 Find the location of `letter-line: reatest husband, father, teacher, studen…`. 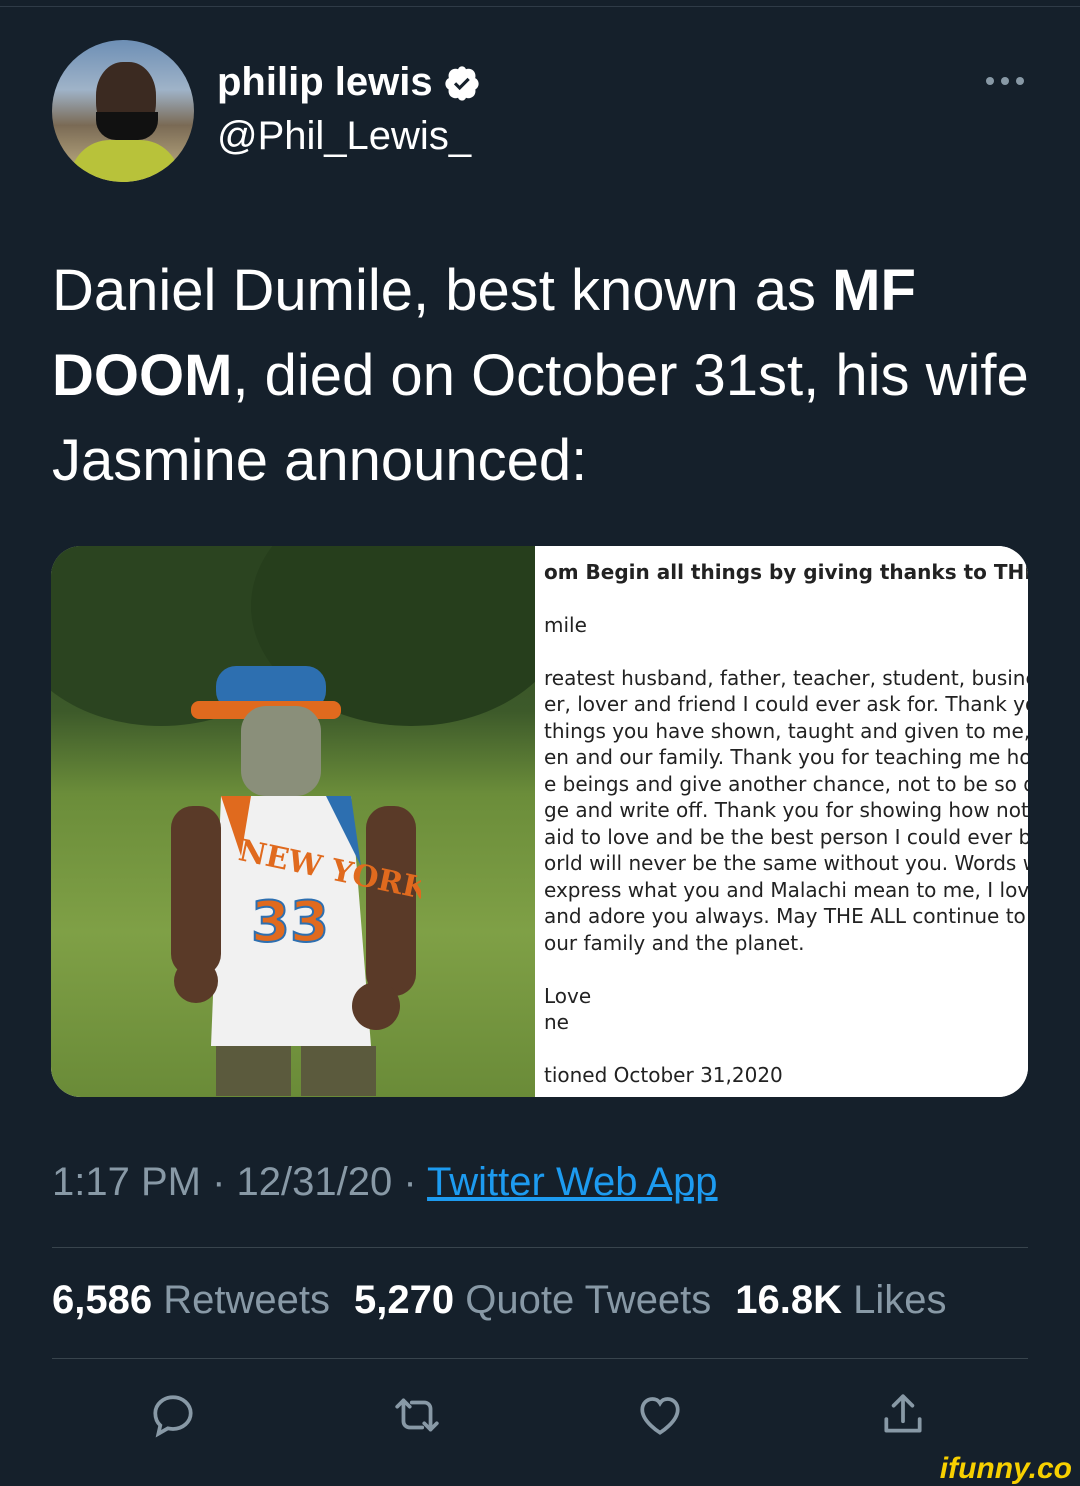

letter-line: reatest husband, father, teacher, studen… is located at coordinates (786, 678).